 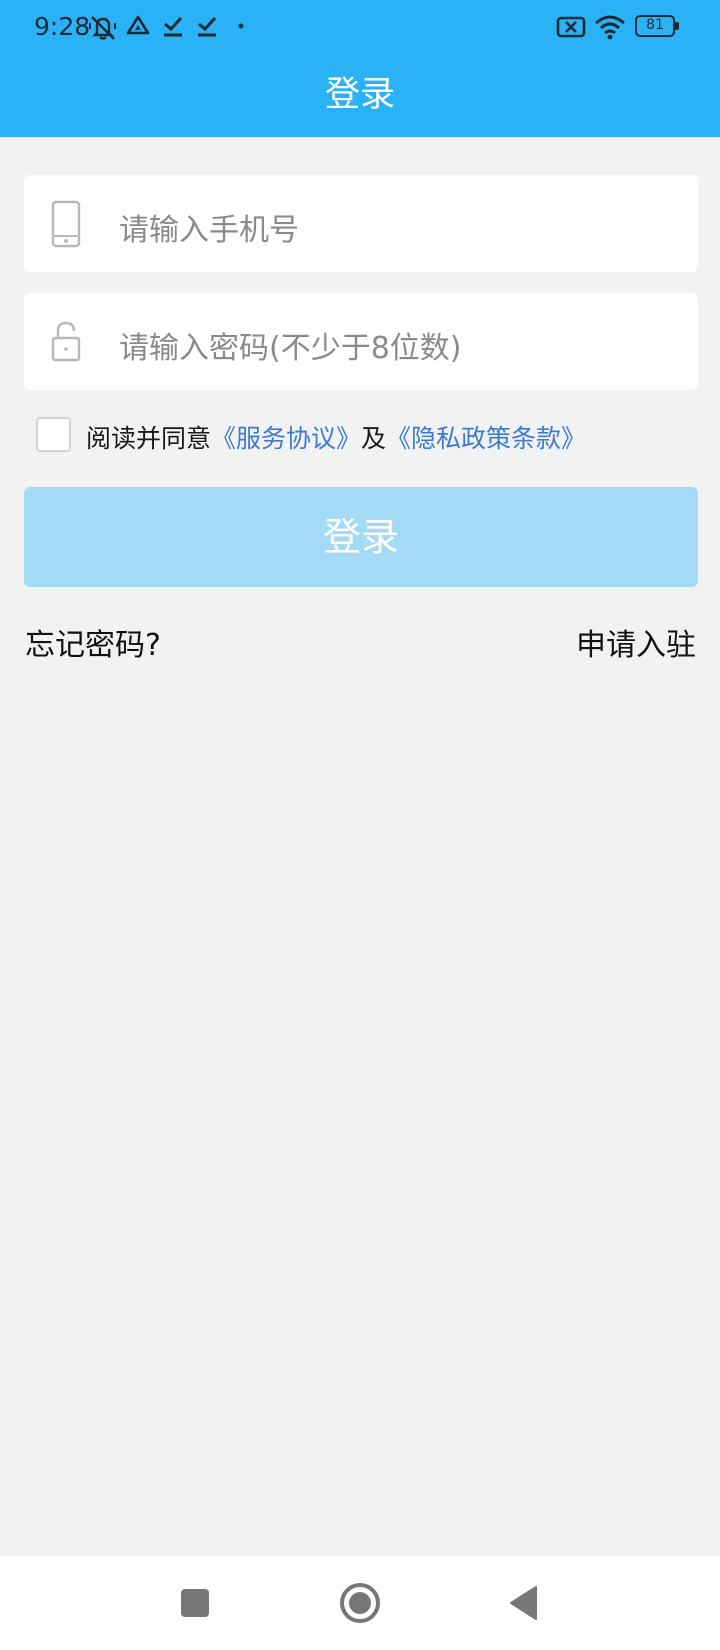 I want to click on password-input: 请输入密码(不少于8位数), so click(x=361, y=341).